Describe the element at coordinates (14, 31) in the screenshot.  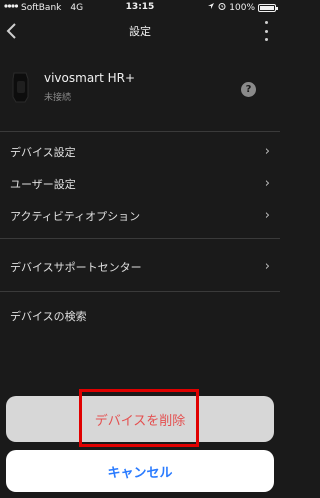
I see `chevron-left-icon` at that location.